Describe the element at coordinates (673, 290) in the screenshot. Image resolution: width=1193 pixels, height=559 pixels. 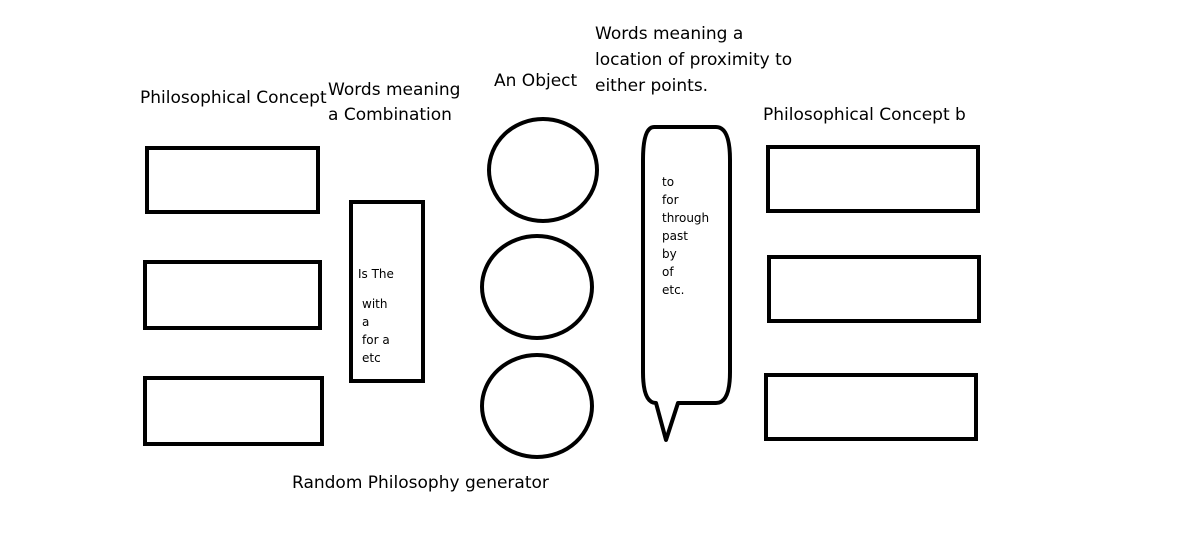
I see `proximity-word: etc.` at that location.